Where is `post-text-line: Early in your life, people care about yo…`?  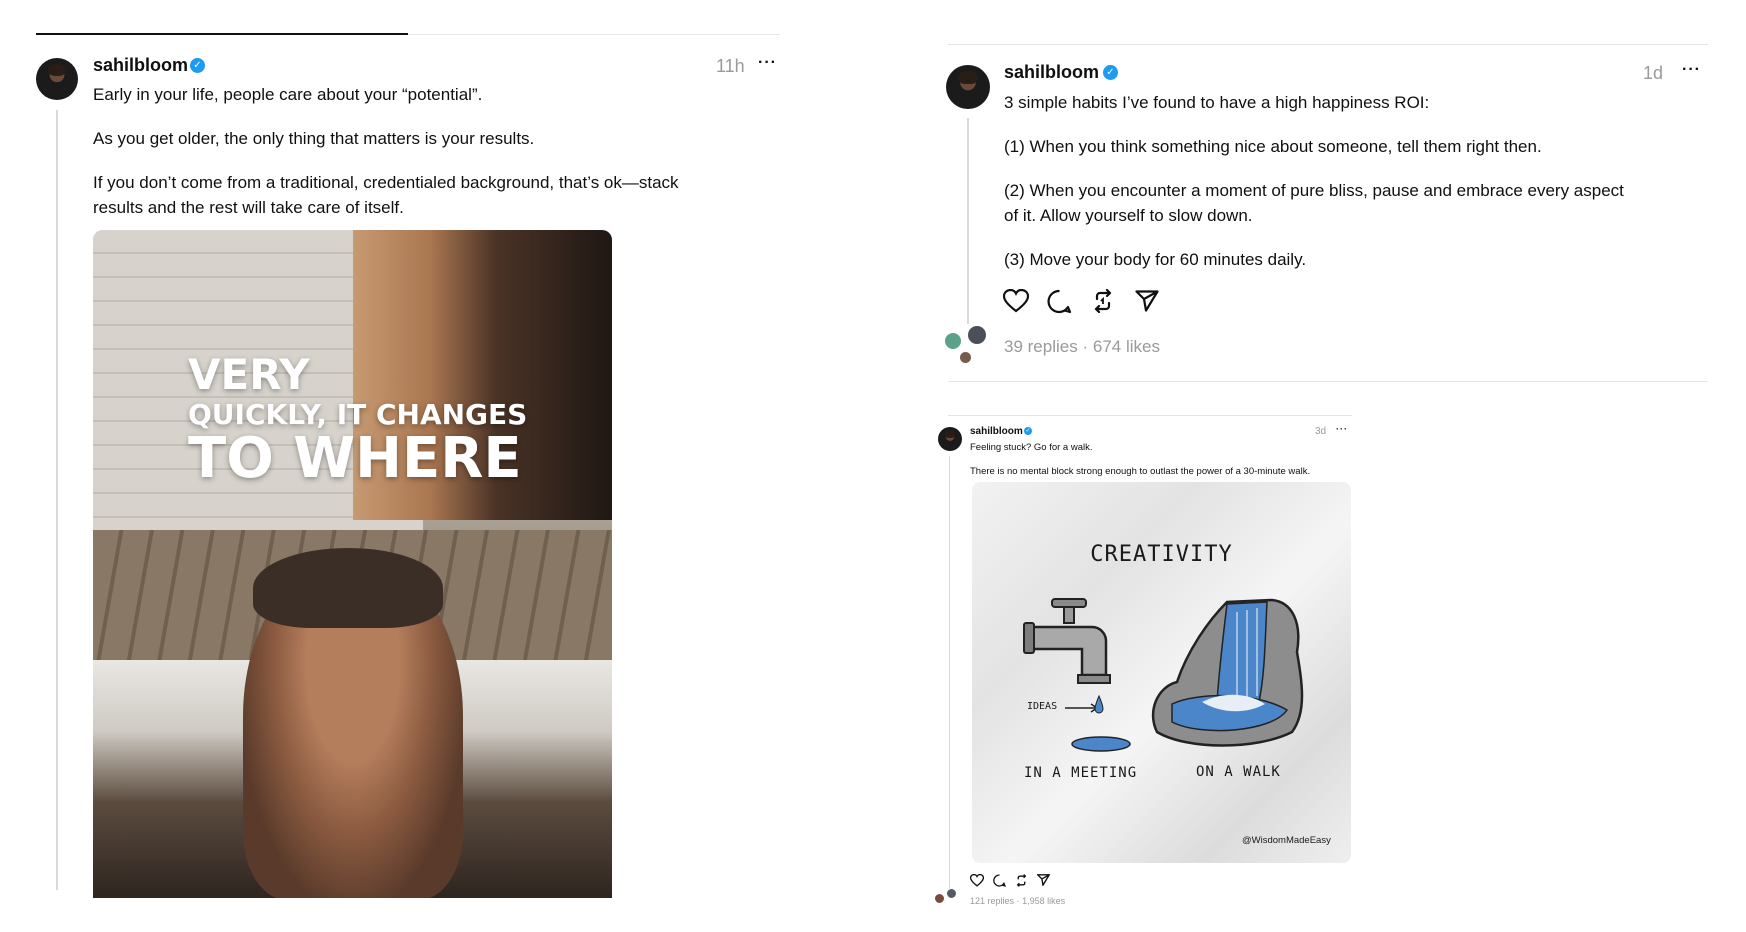 post-text-line: Early in your life, people care about yo… is located at coordinates (288, 94).